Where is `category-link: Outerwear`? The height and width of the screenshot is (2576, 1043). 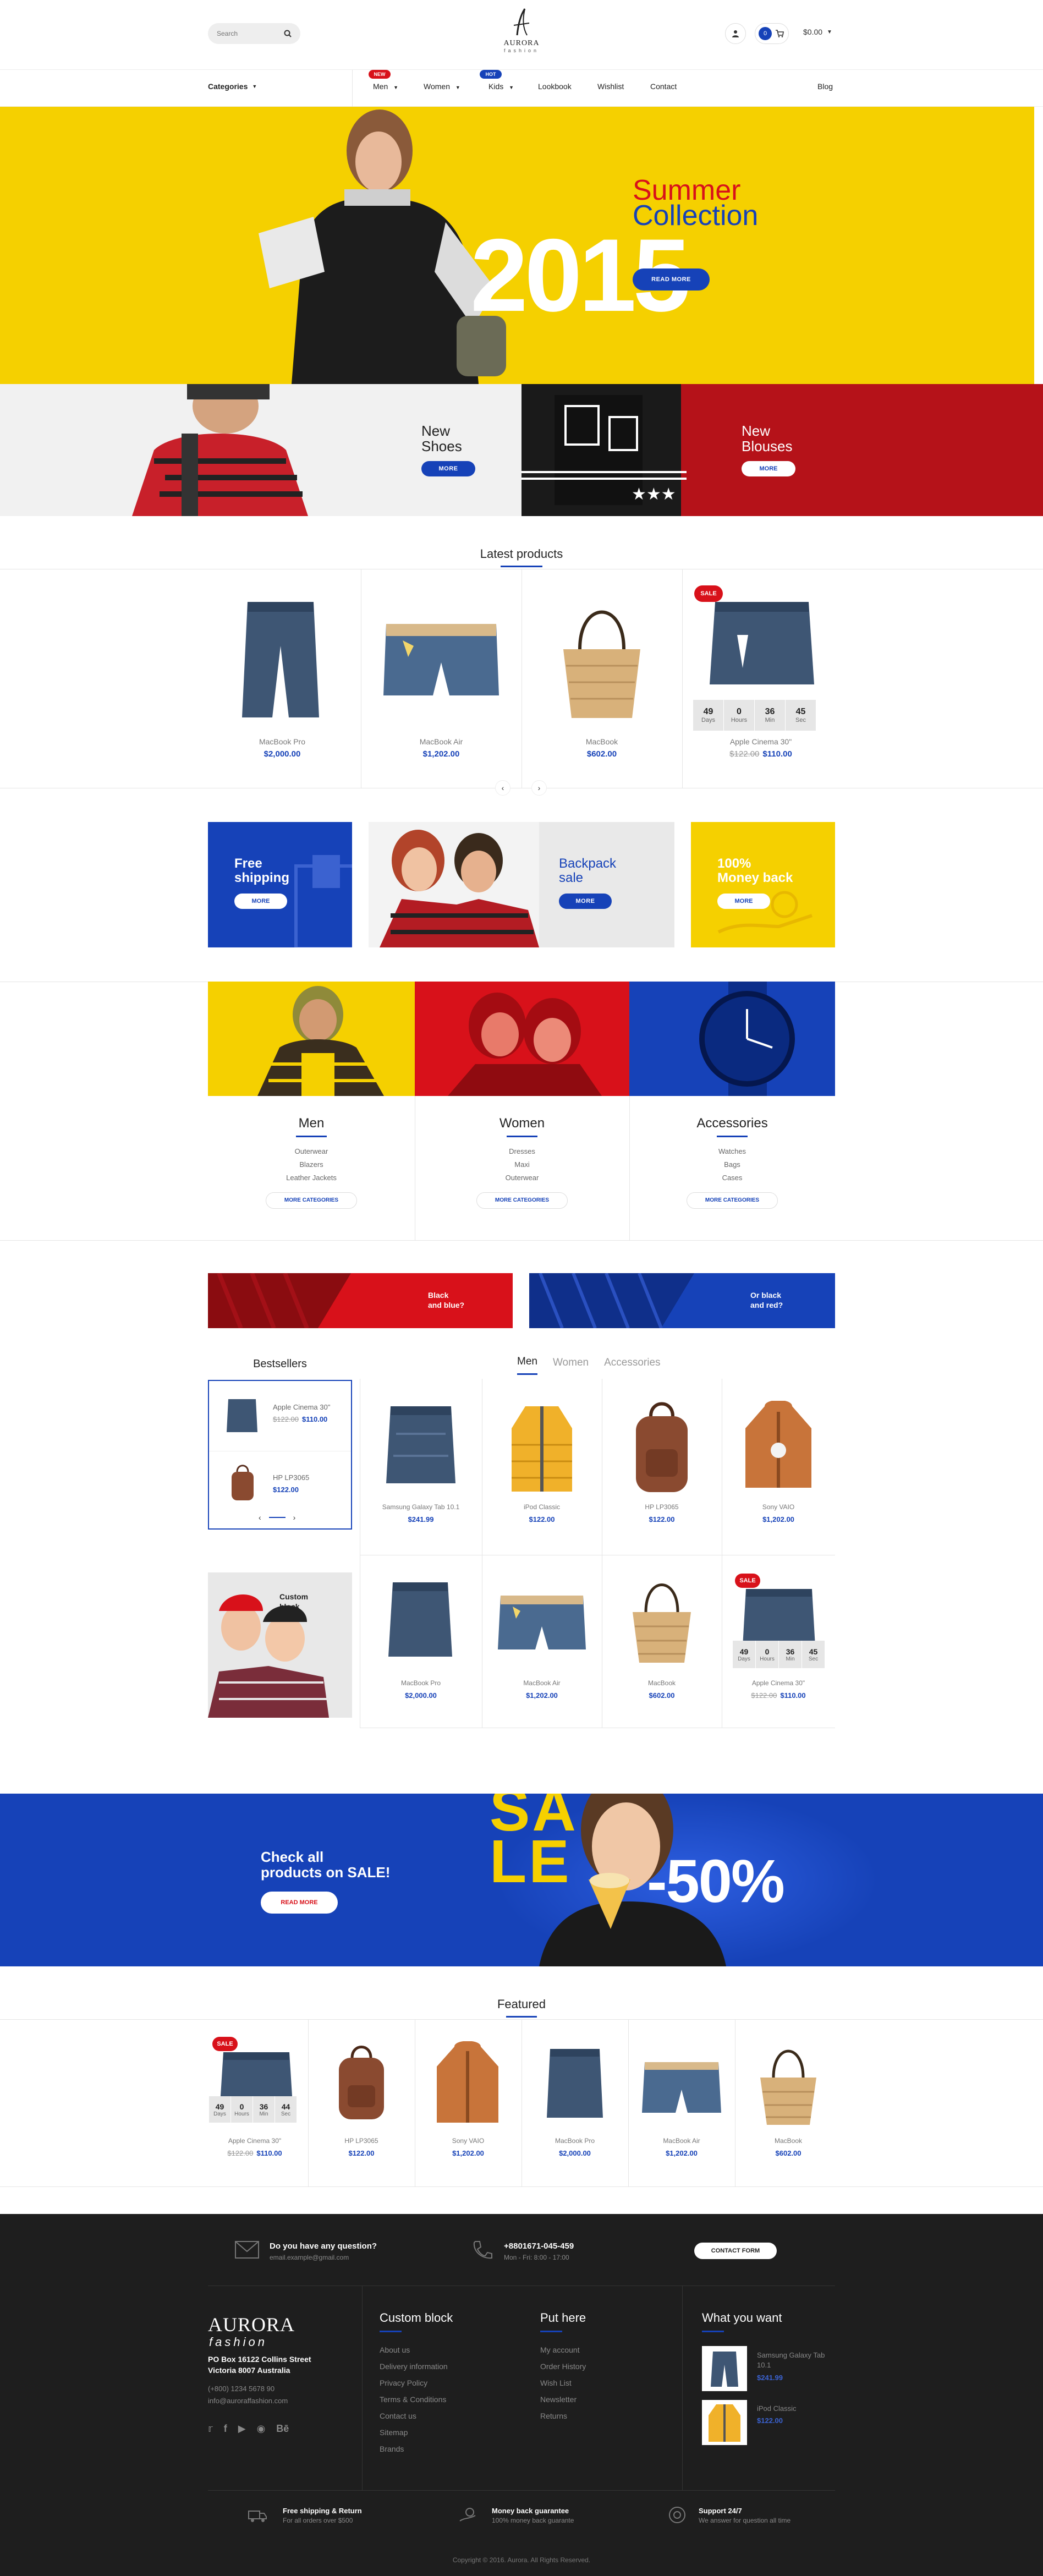 category-link: Outerwear is located at coordinates (311, 1152).